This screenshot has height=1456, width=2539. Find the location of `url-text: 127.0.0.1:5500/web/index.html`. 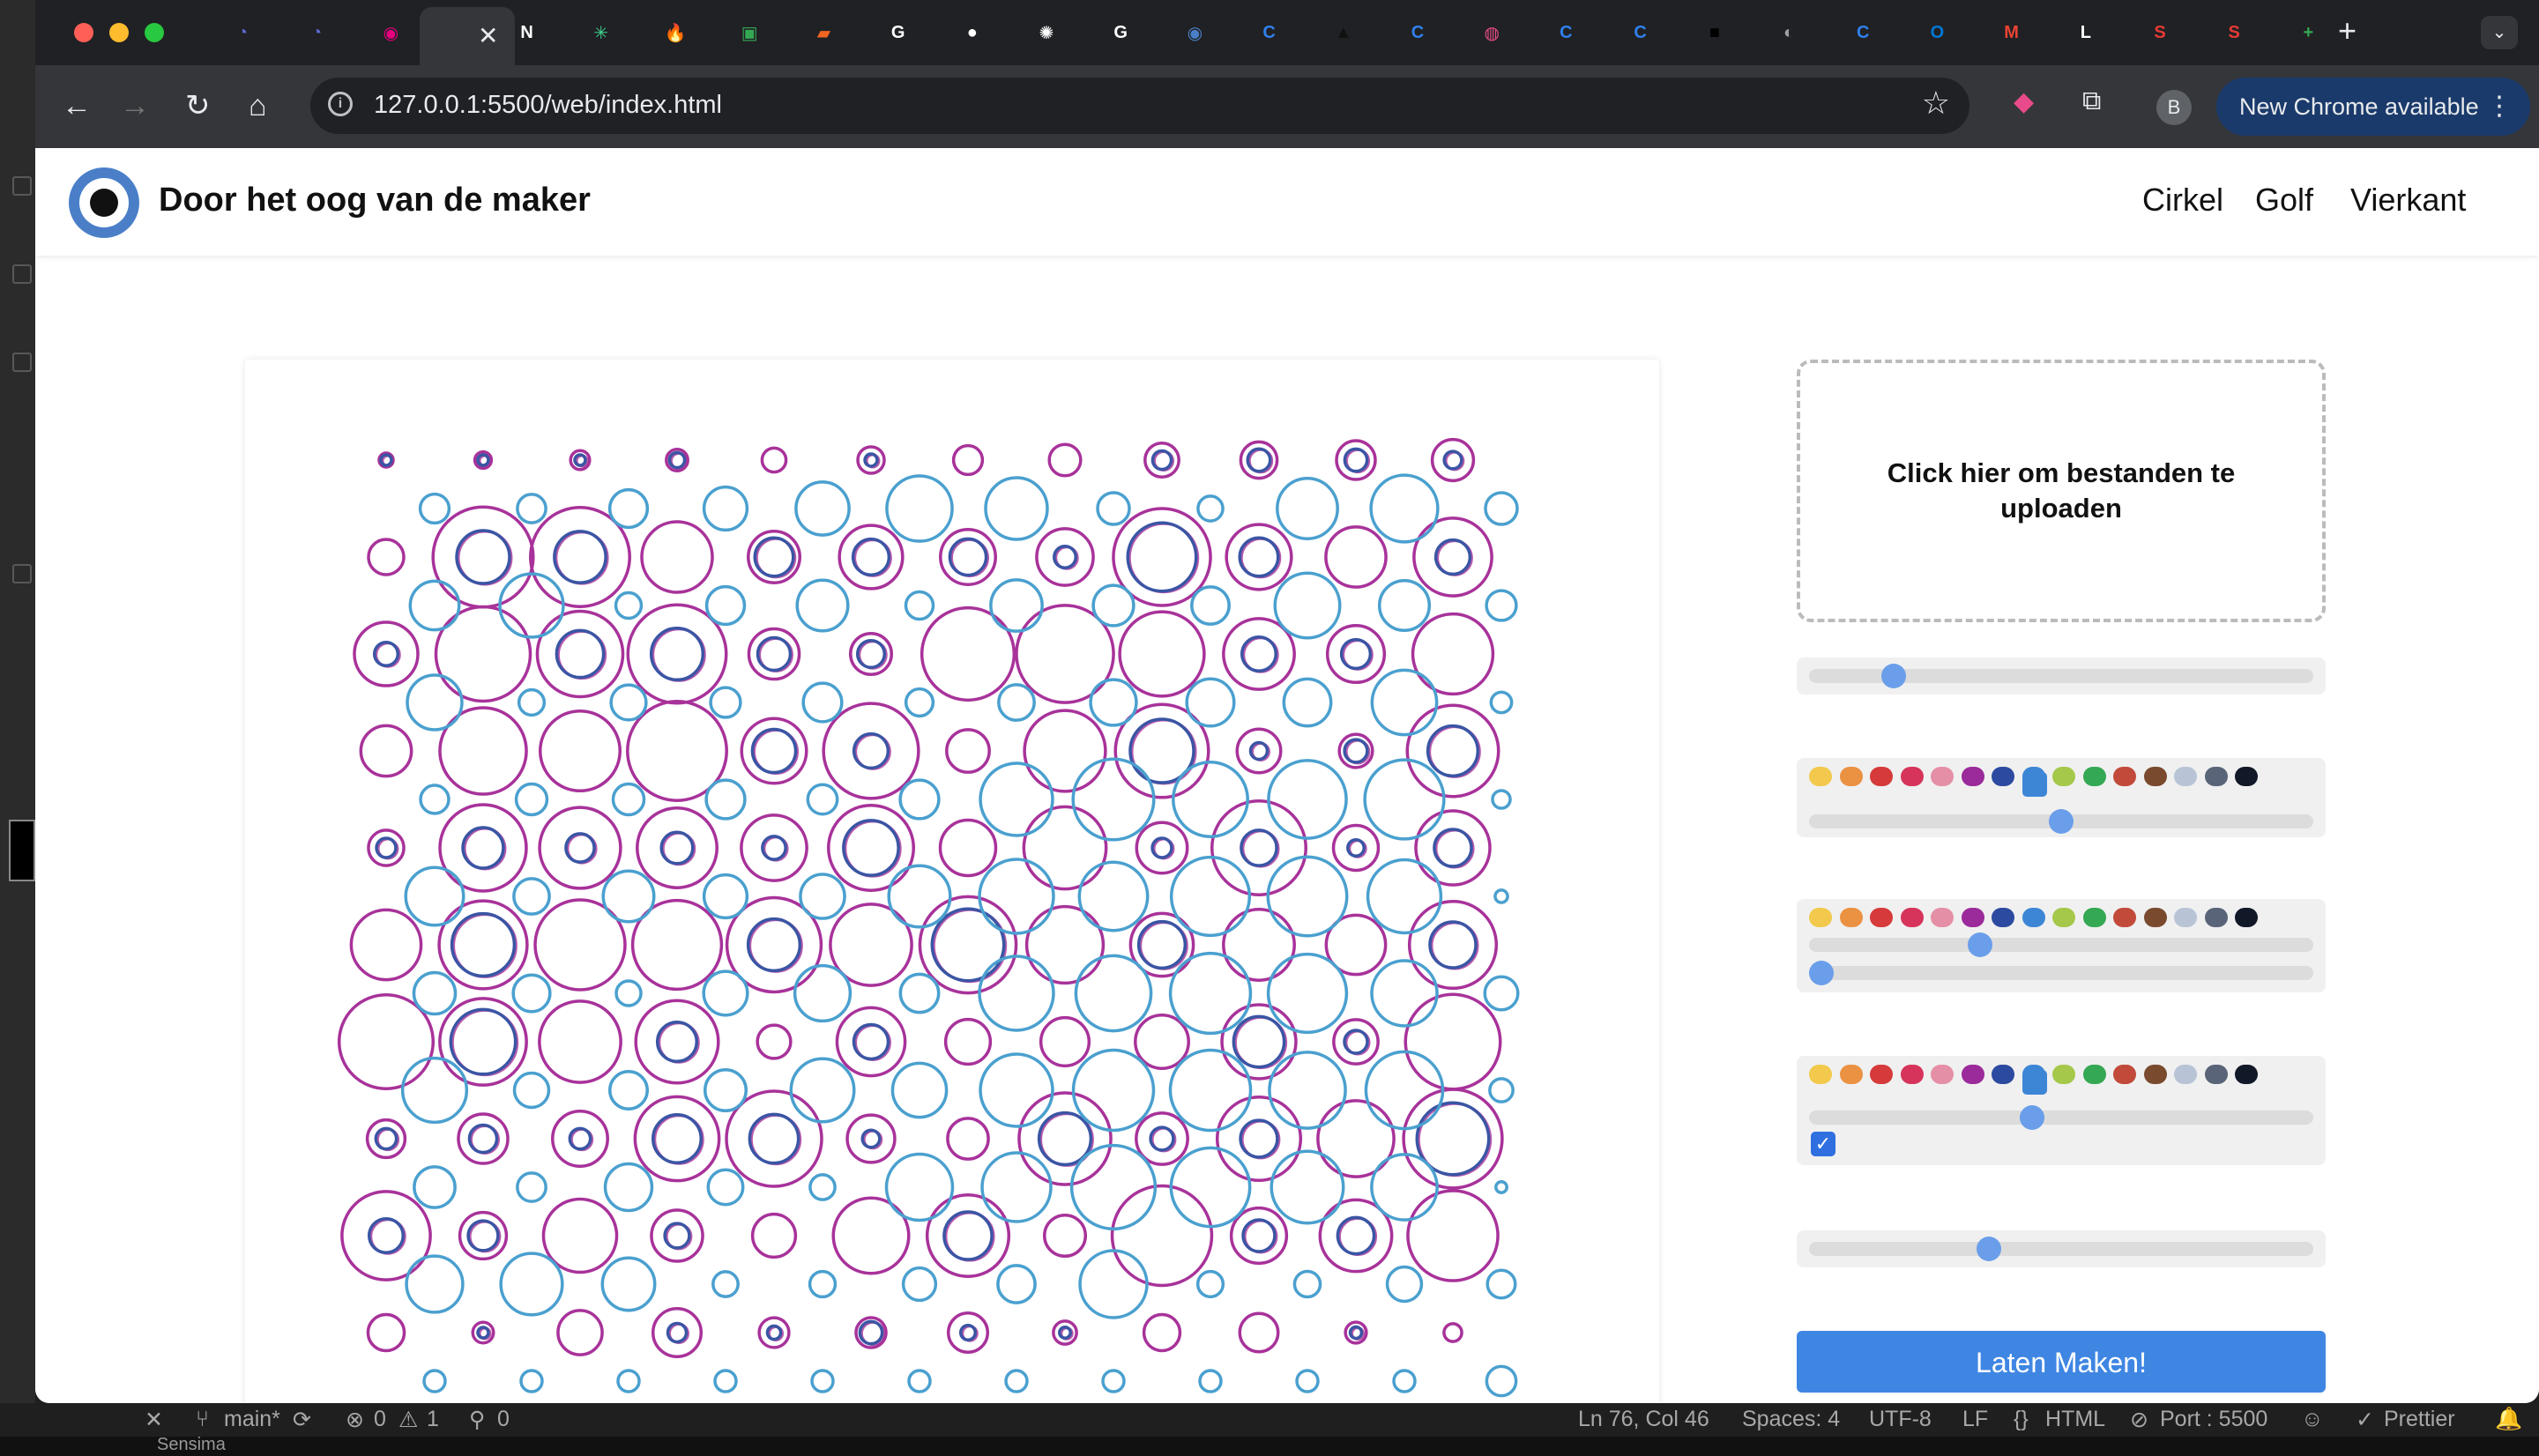

url-text: 127.0.0.1:5500/web/index.html is located at coordinates (548, 105).